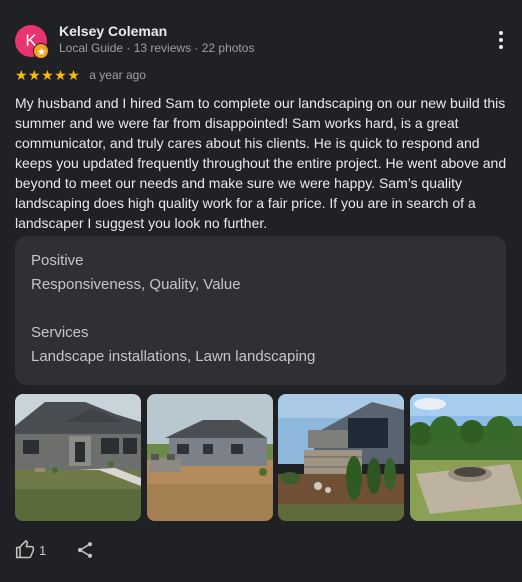  What do you see at coordinates (48, 75) in the screenshot?
I see `star-rating: ★★★★★` at bounding box center [48, 75].